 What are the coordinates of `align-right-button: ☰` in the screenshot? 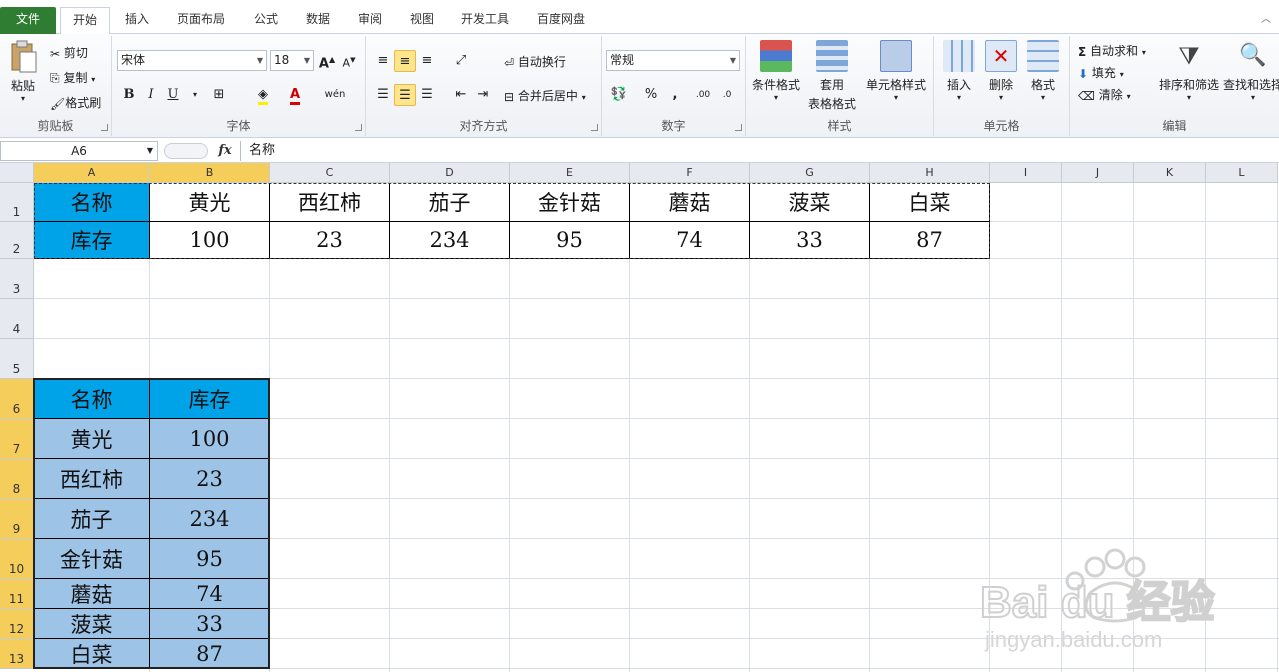 It's located at (427, 95).